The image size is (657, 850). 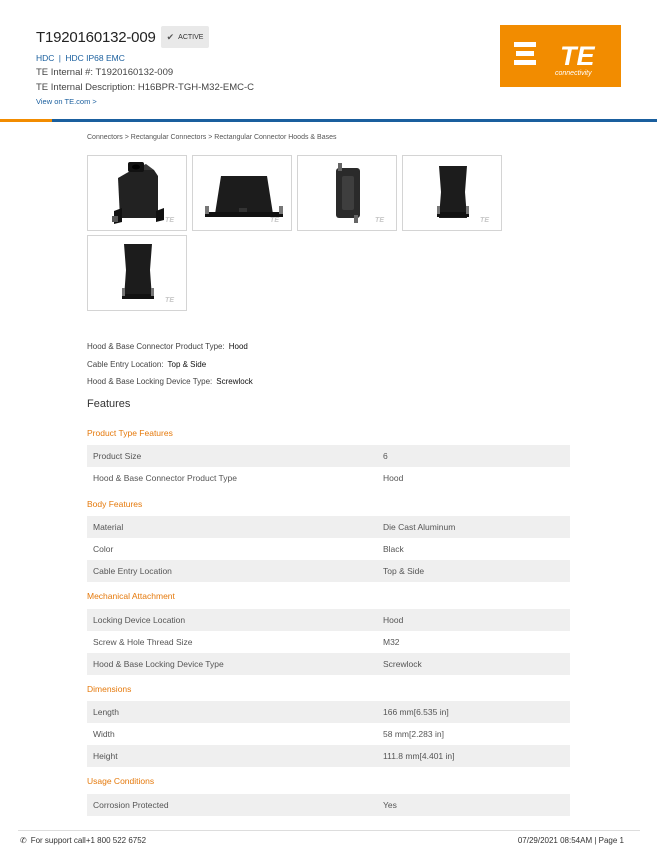 I want to click on row-value: 166 mm[6.535 in], so click(x=416, y=712).